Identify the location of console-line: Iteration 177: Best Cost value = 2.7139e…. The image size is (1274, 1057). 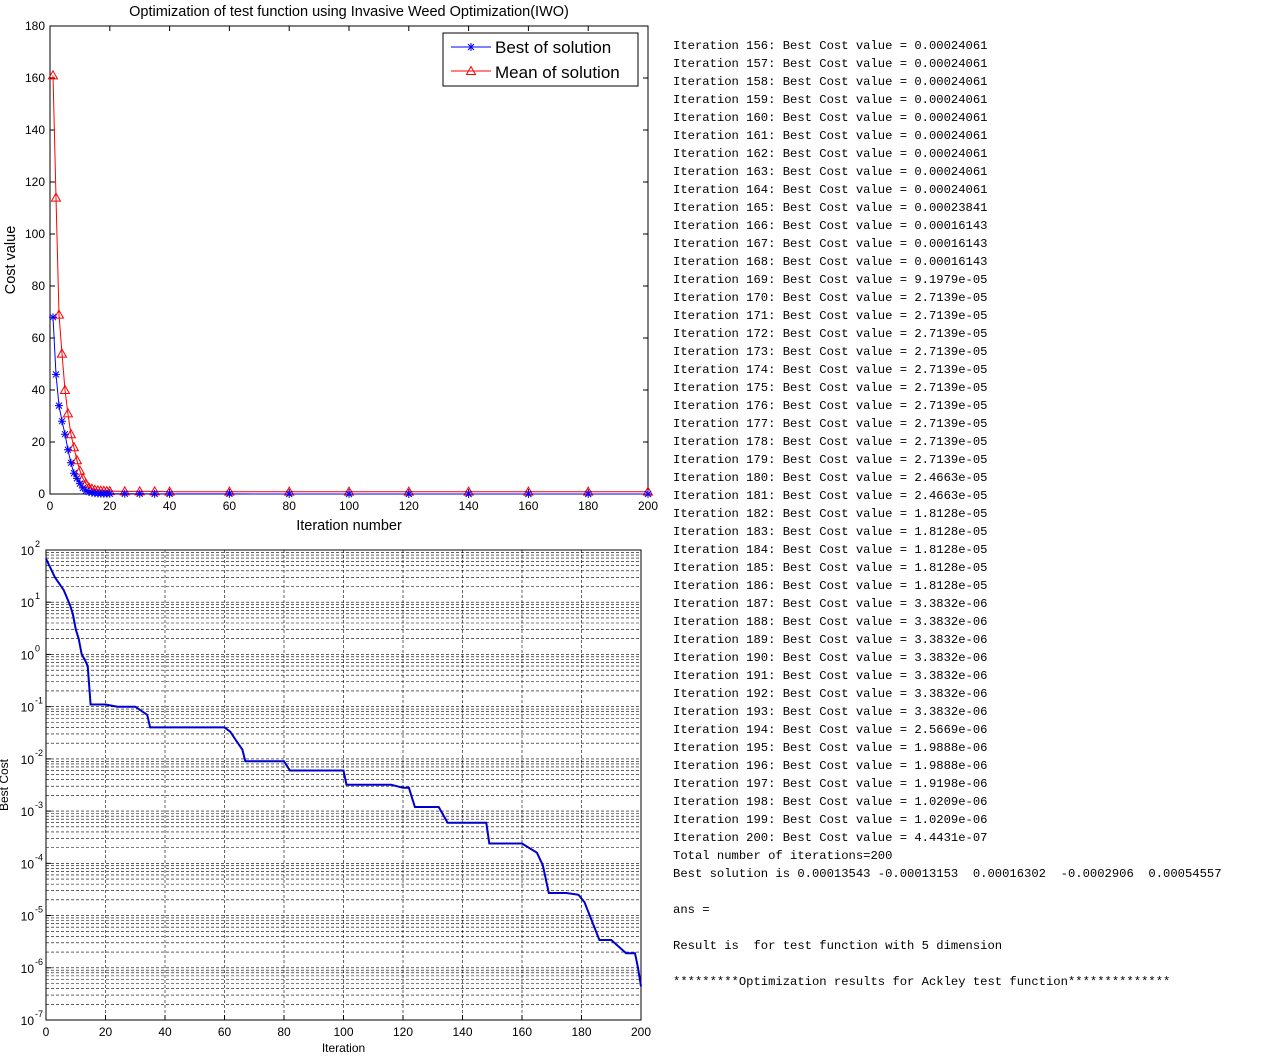
(830, 424).